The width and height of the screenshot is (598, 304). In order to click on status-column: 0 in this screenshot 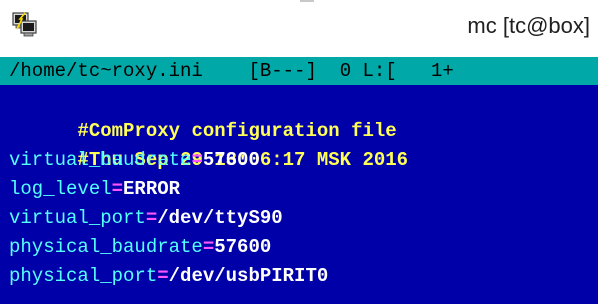, I will do `click(345, 71)`.